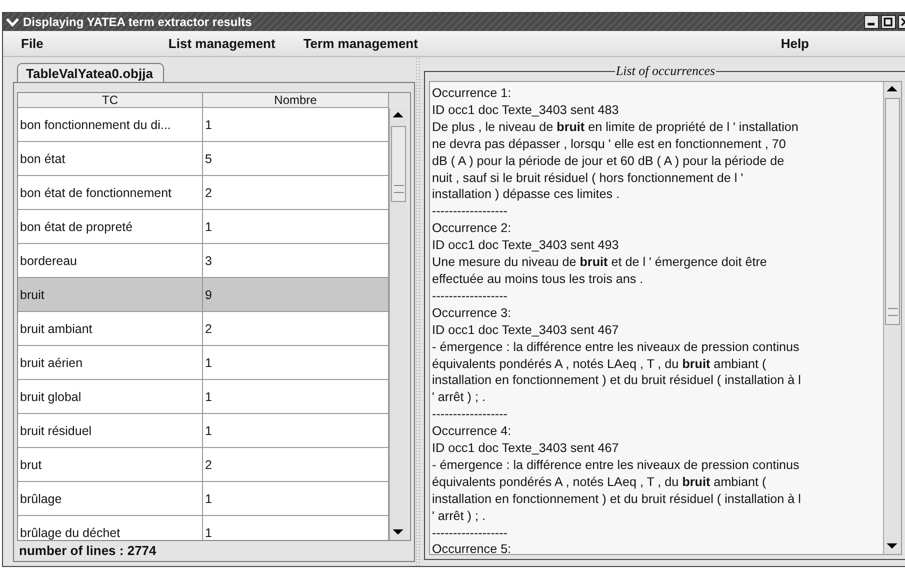  What do you see at coordinates (526, 245) in the screenshot?
I see `occurrence-id: ID occ1 doc Texte_3403 sent 493` at bounding box center [526, 245].